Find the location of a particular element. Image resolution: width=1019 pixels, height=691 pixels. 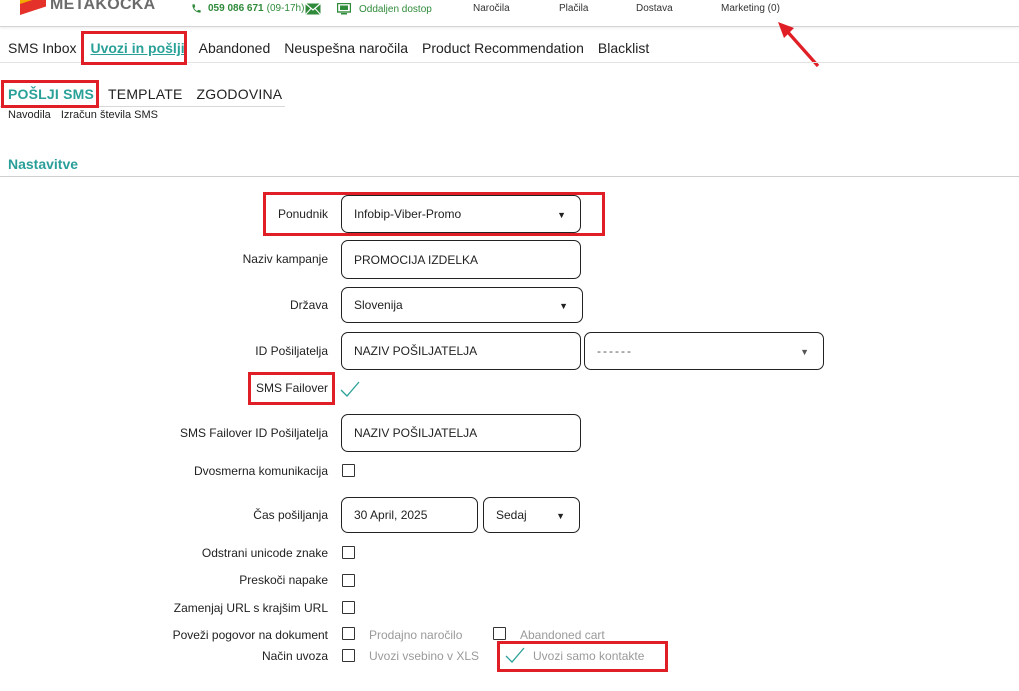

phone-hours: (09-17h) is located at coordinates (285, 8).